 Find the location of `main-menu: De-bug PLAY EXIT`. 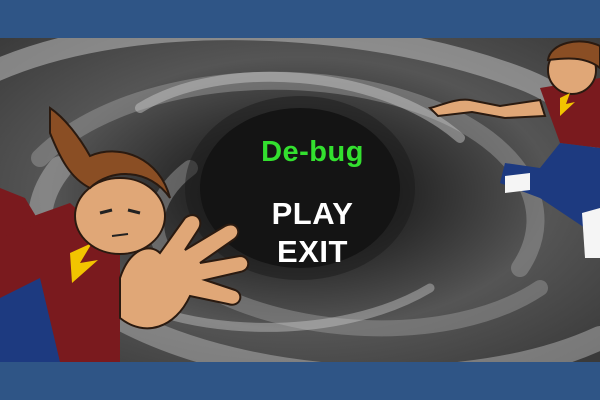

main-menu: De-bug PLAY EXIT is located at coordinates (312, 208).